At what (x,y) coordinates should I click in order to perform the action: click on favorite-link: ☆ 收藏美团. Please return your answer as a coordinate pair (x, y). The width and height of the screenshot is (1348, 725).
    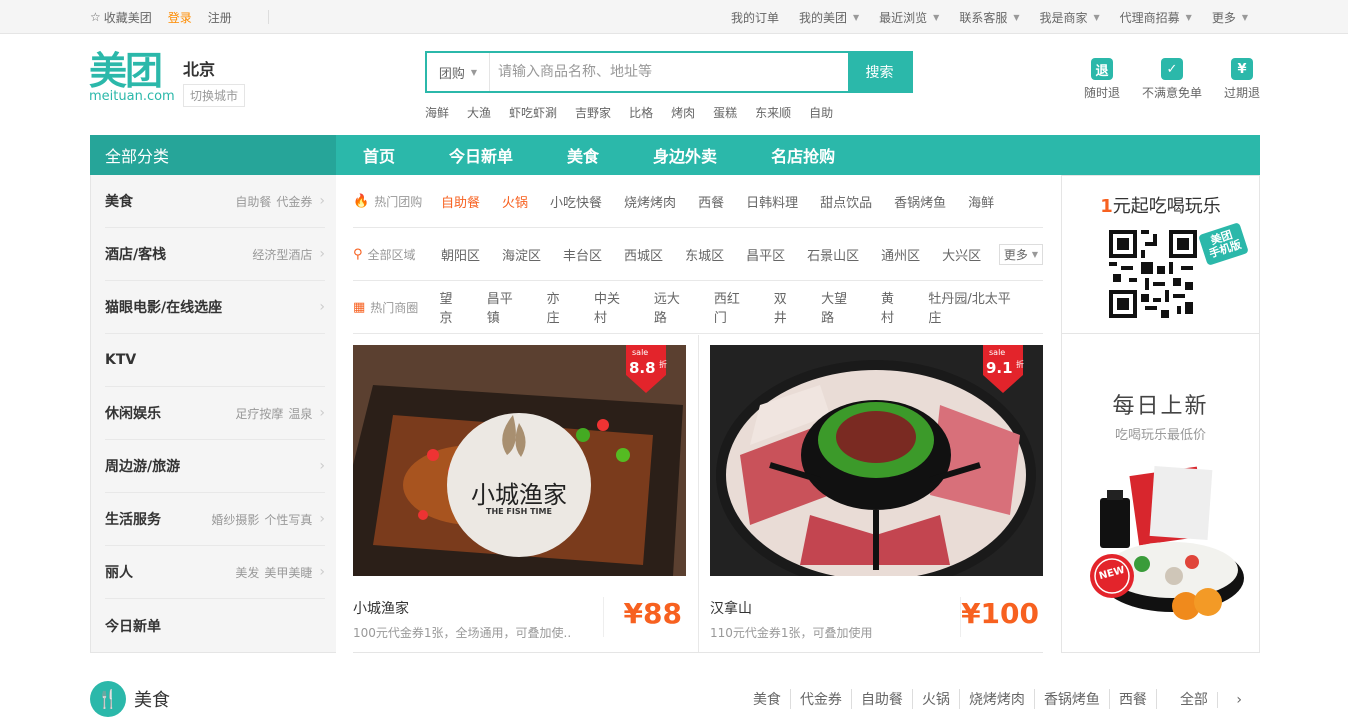
    Looking at the image, I should click on (121, 17).